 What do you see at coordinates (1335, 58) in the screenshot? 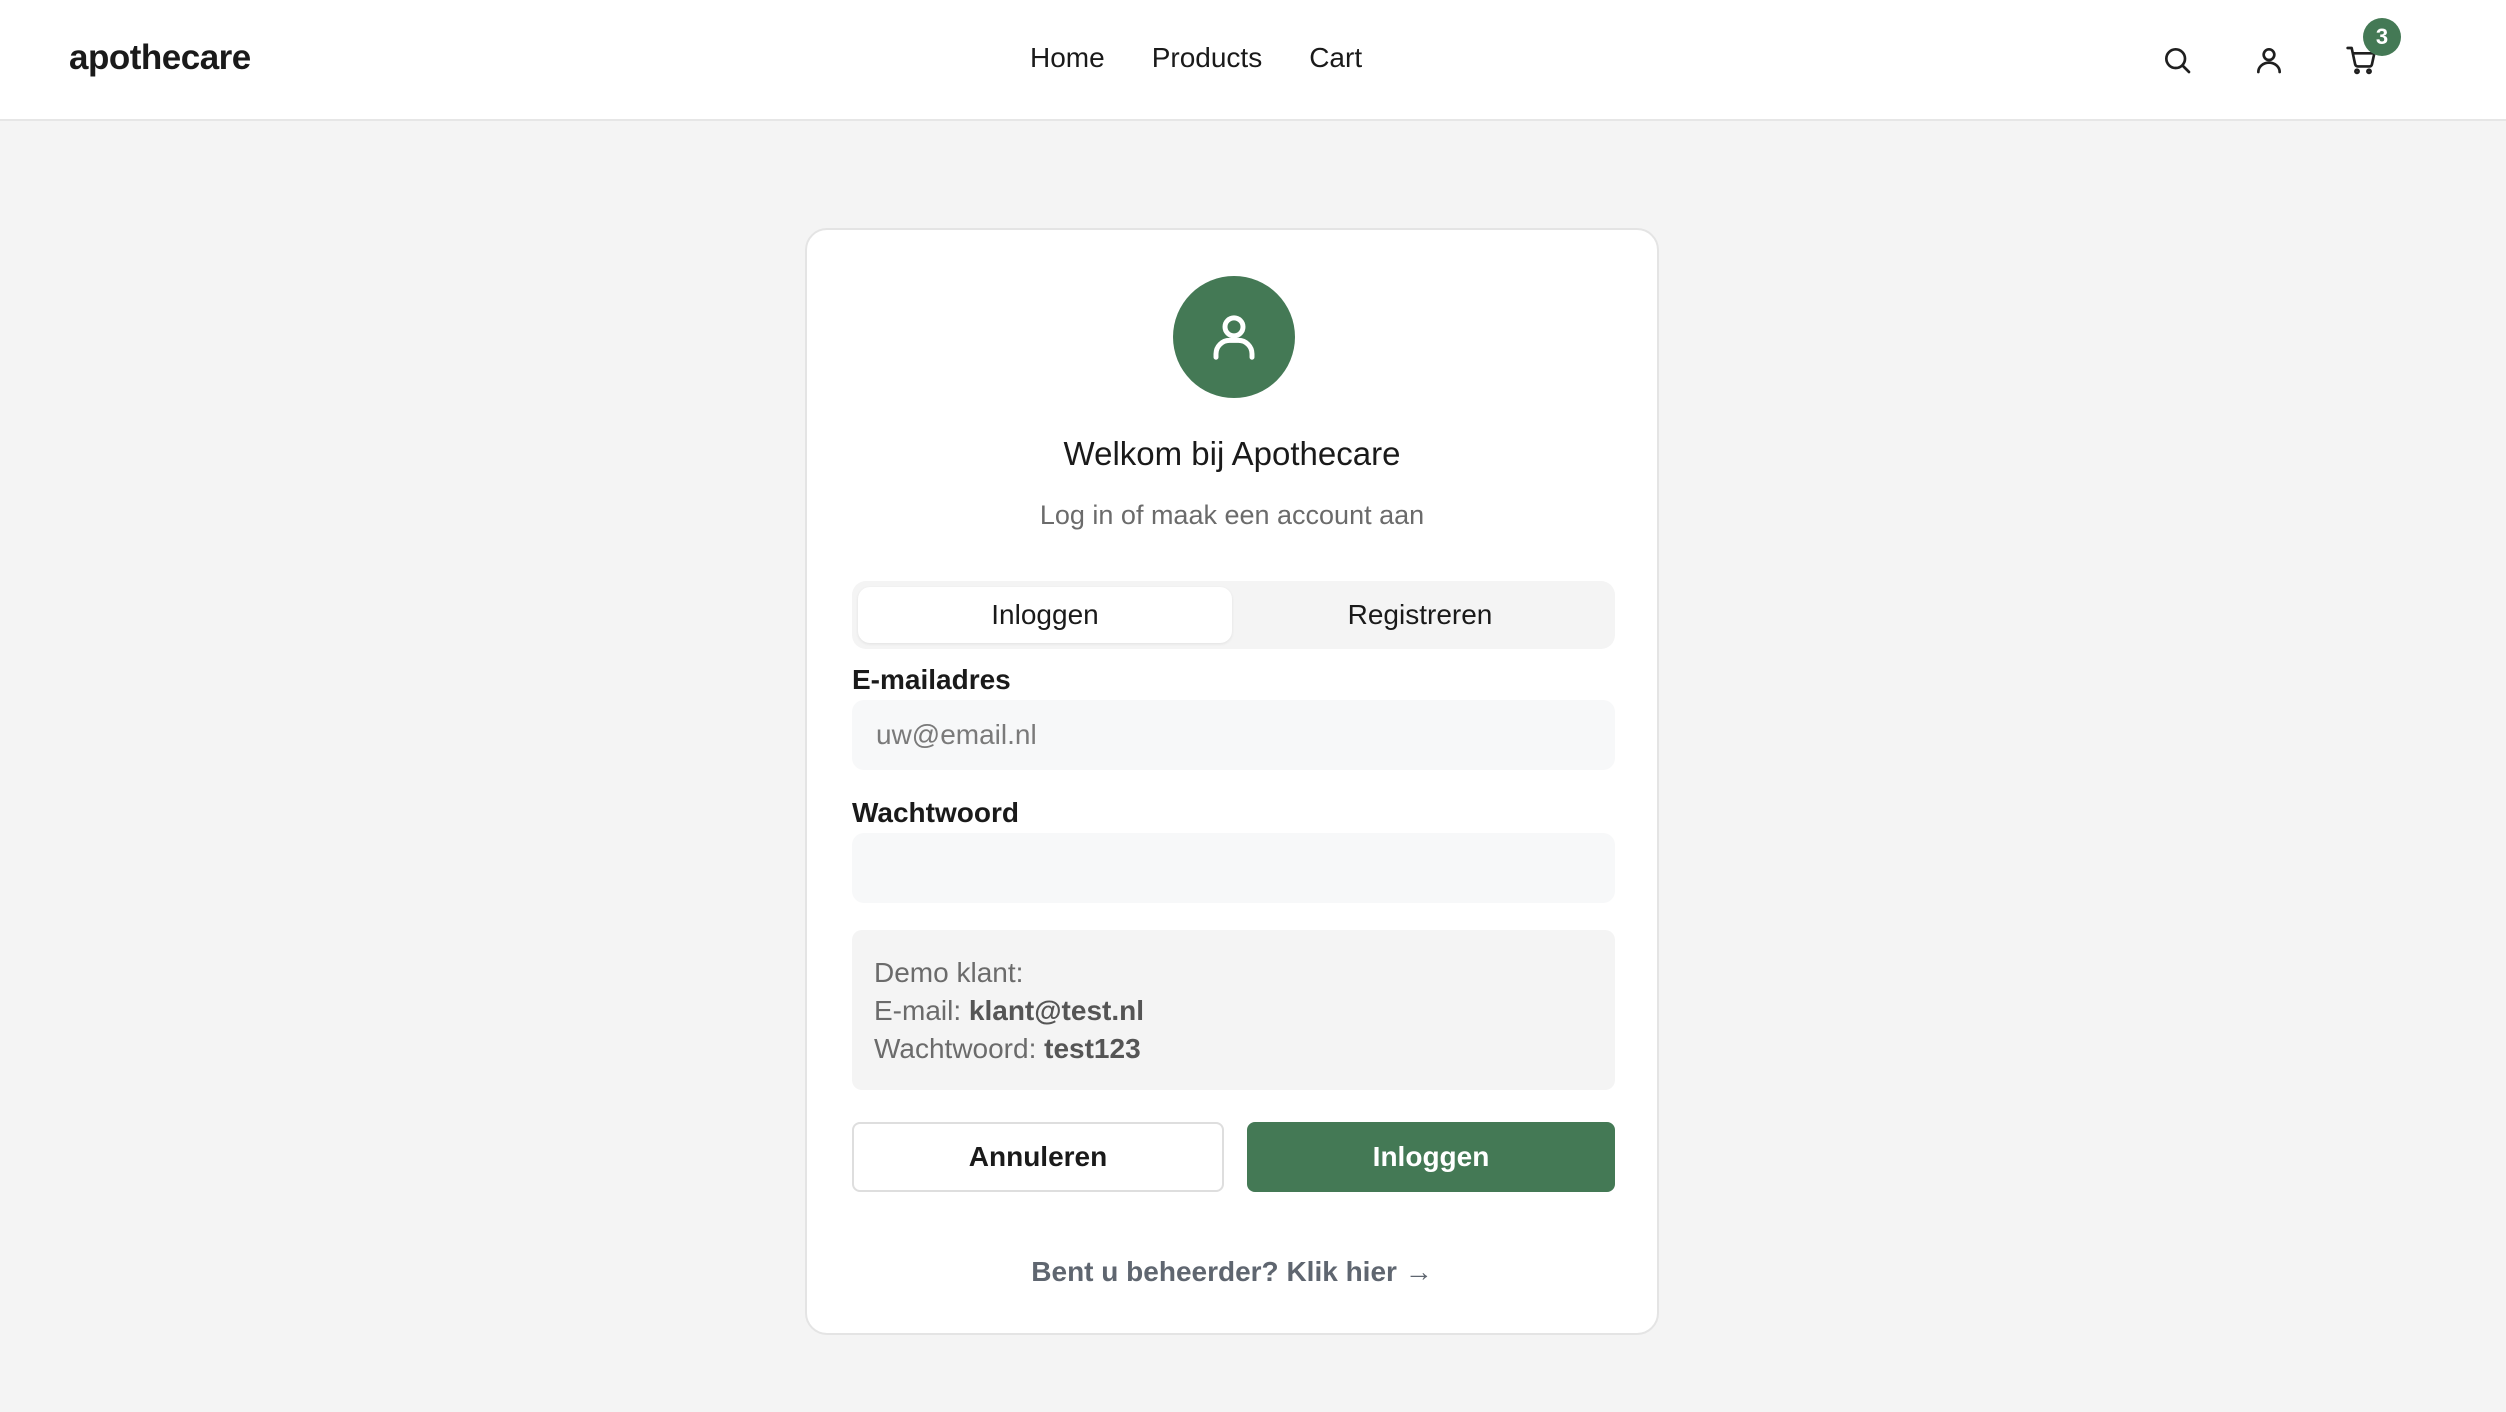
I see `nav-cart-link: Cart` at bounding box center [1335, 58].